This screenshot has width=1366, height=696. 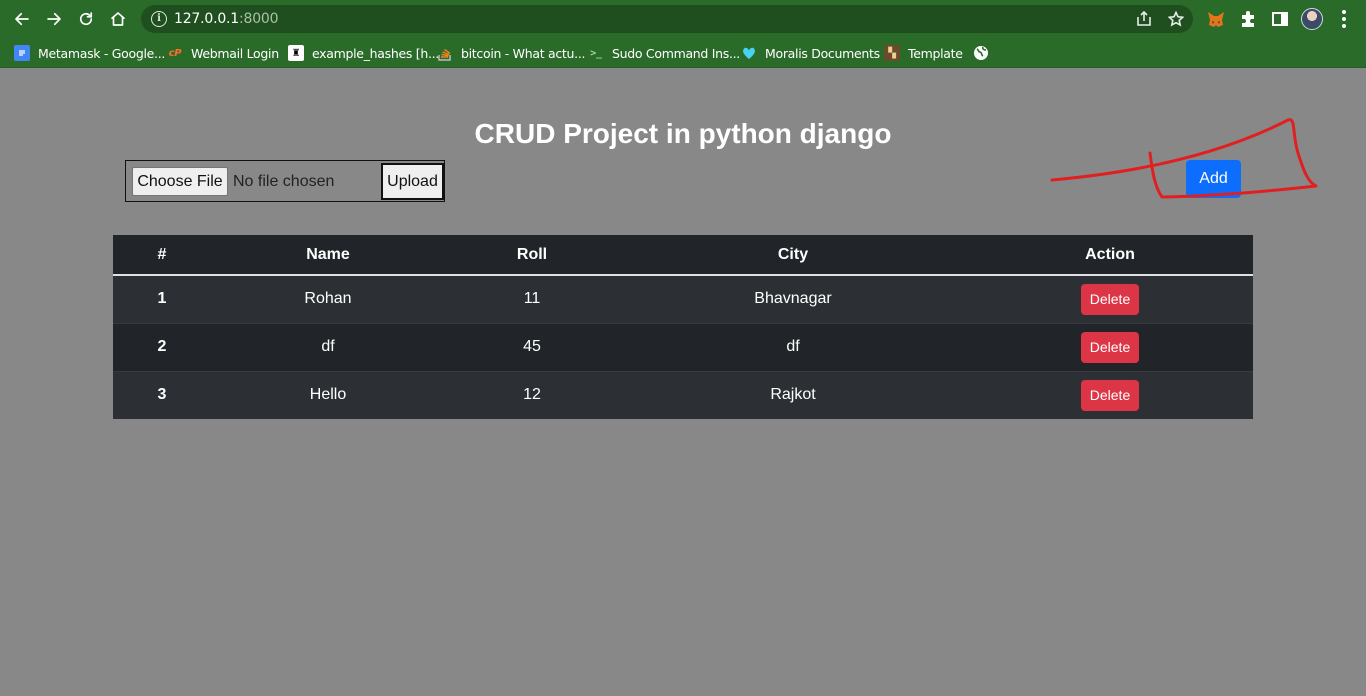 I want to click on header-index: #, so click(x=162, y=255).